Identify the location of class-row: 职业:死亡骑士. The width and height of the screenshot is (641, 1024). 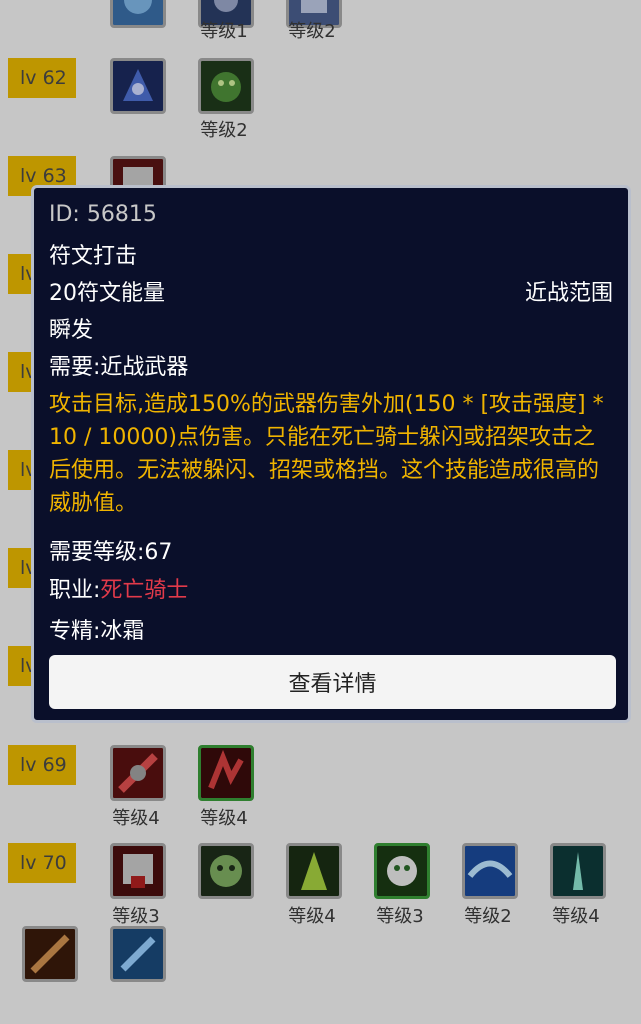
(118, 588).